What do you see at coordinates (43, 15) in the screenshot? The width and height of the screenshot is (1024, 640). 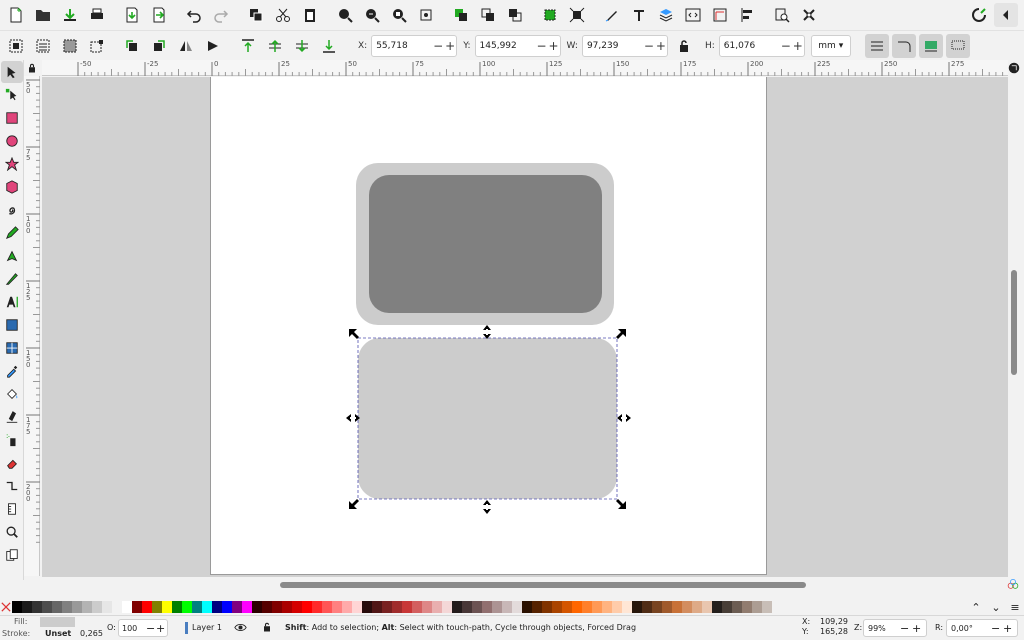 I see `open-folder-icon` at bounding box center [43, 15].